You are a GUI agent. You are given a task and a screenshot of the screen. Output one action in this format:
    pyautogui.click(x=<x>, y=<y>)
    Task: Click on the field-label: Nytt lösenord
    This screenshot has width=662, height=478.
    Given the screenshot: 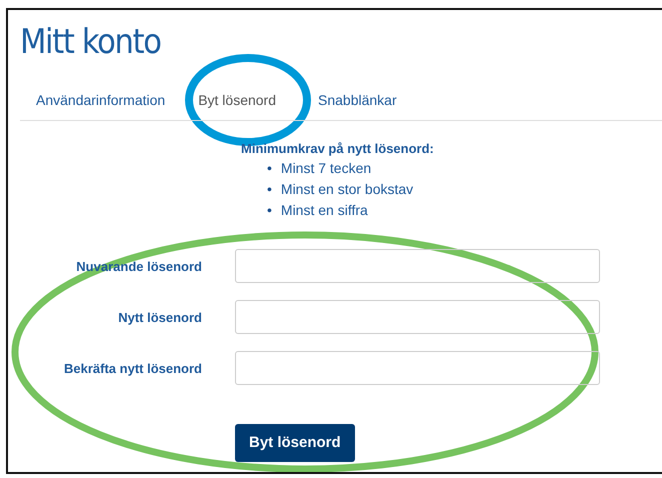 What is the action you would take?
    pyautogui.click(x=160, y=317)
    